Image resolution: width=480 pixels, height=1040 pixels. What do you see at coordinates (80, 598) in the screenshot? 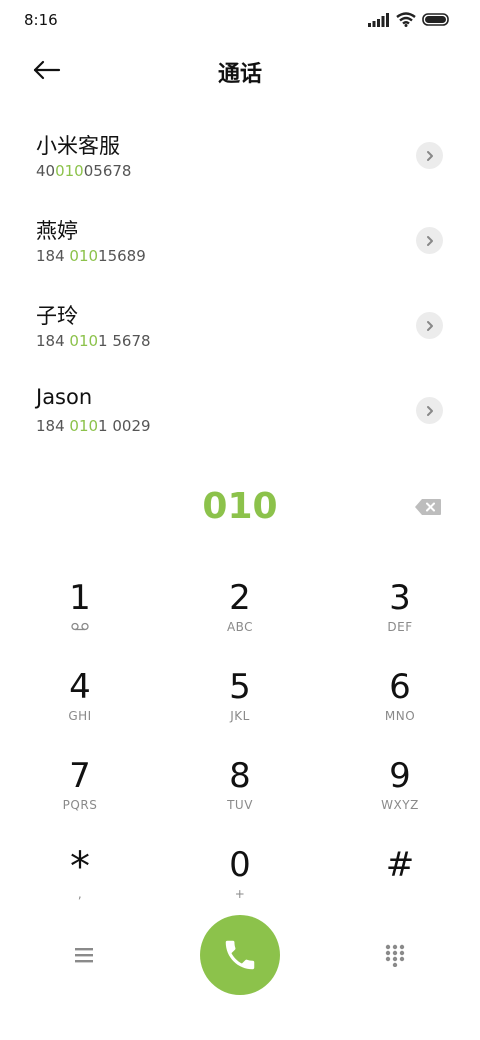
I see `key-digit: 1` at bounding box center [80, 598].